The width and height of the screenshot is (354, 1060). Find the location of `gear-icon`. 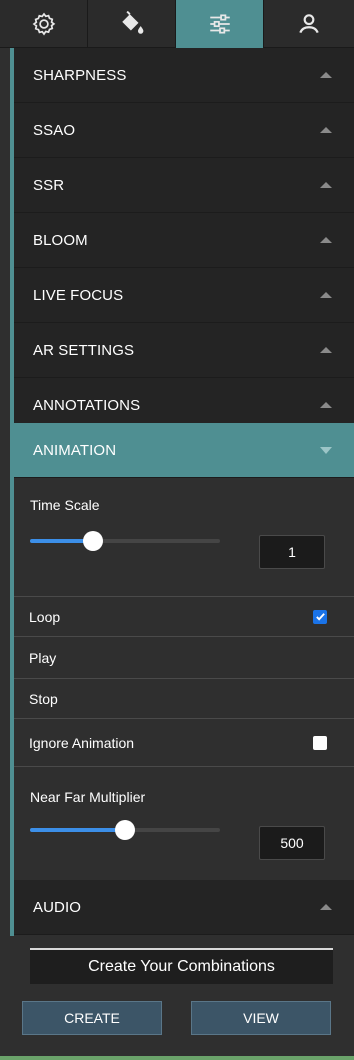

gear-icon is located at coordinates (43, 24).